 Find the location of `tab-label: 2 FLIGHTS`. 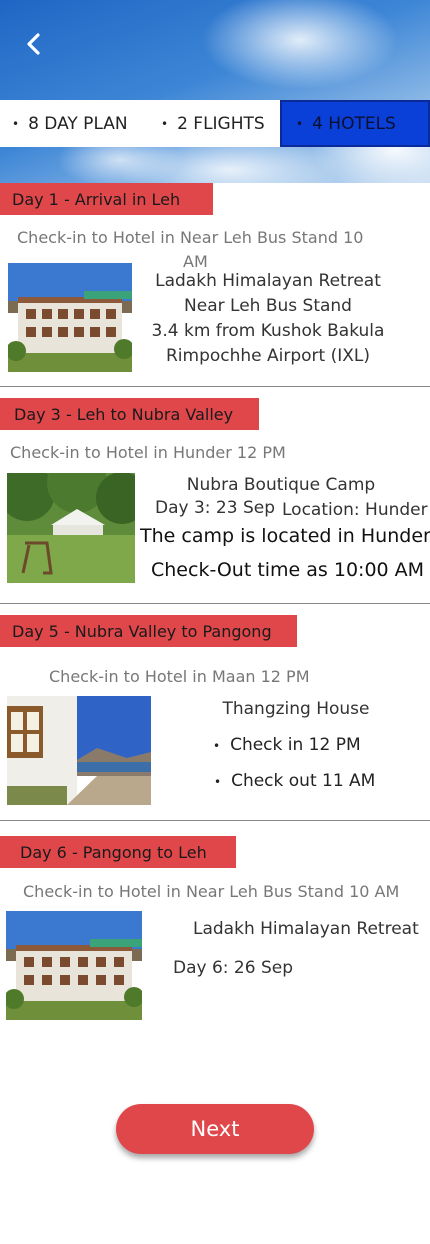

tab-label: 2 FLIGHTS is located at coordinates (221, 123).